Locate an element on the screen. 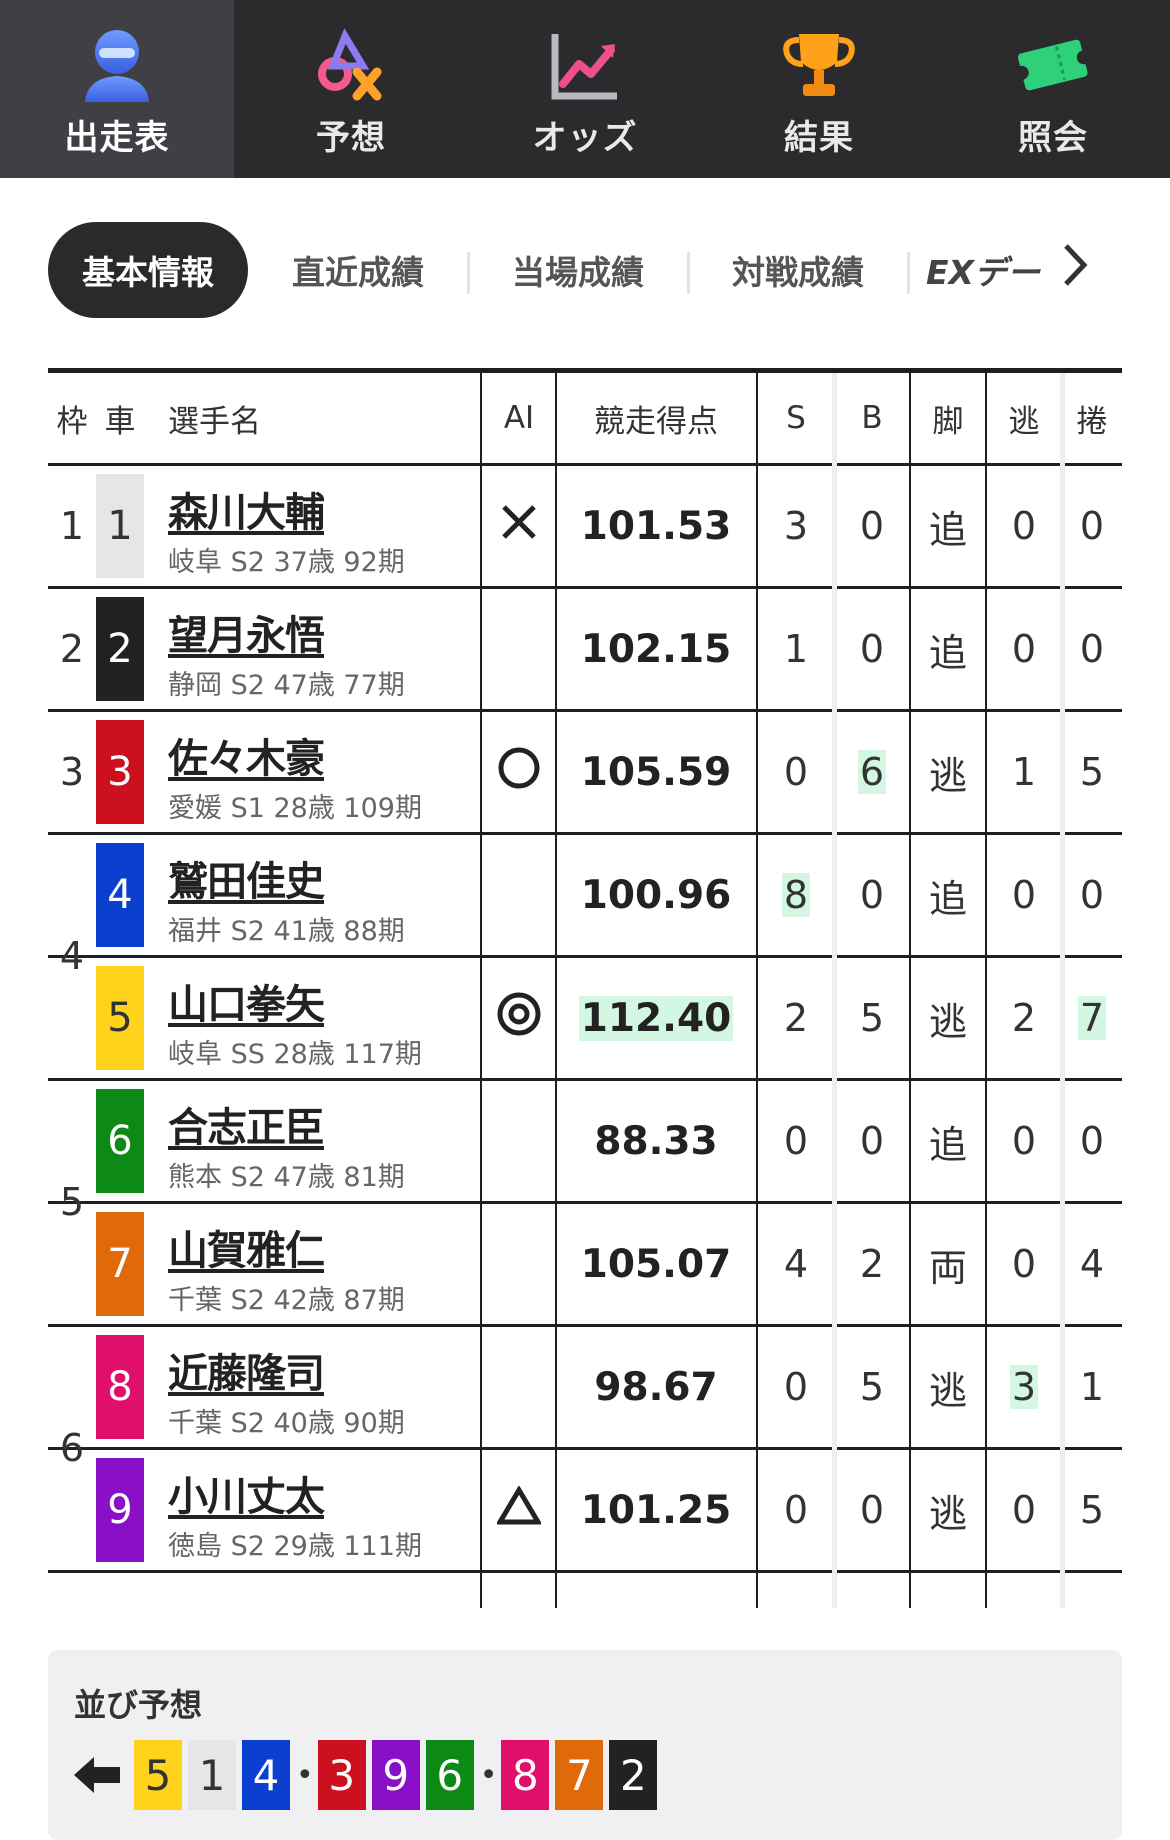  left-arrow-icon is located at coordinates (99, 1775).